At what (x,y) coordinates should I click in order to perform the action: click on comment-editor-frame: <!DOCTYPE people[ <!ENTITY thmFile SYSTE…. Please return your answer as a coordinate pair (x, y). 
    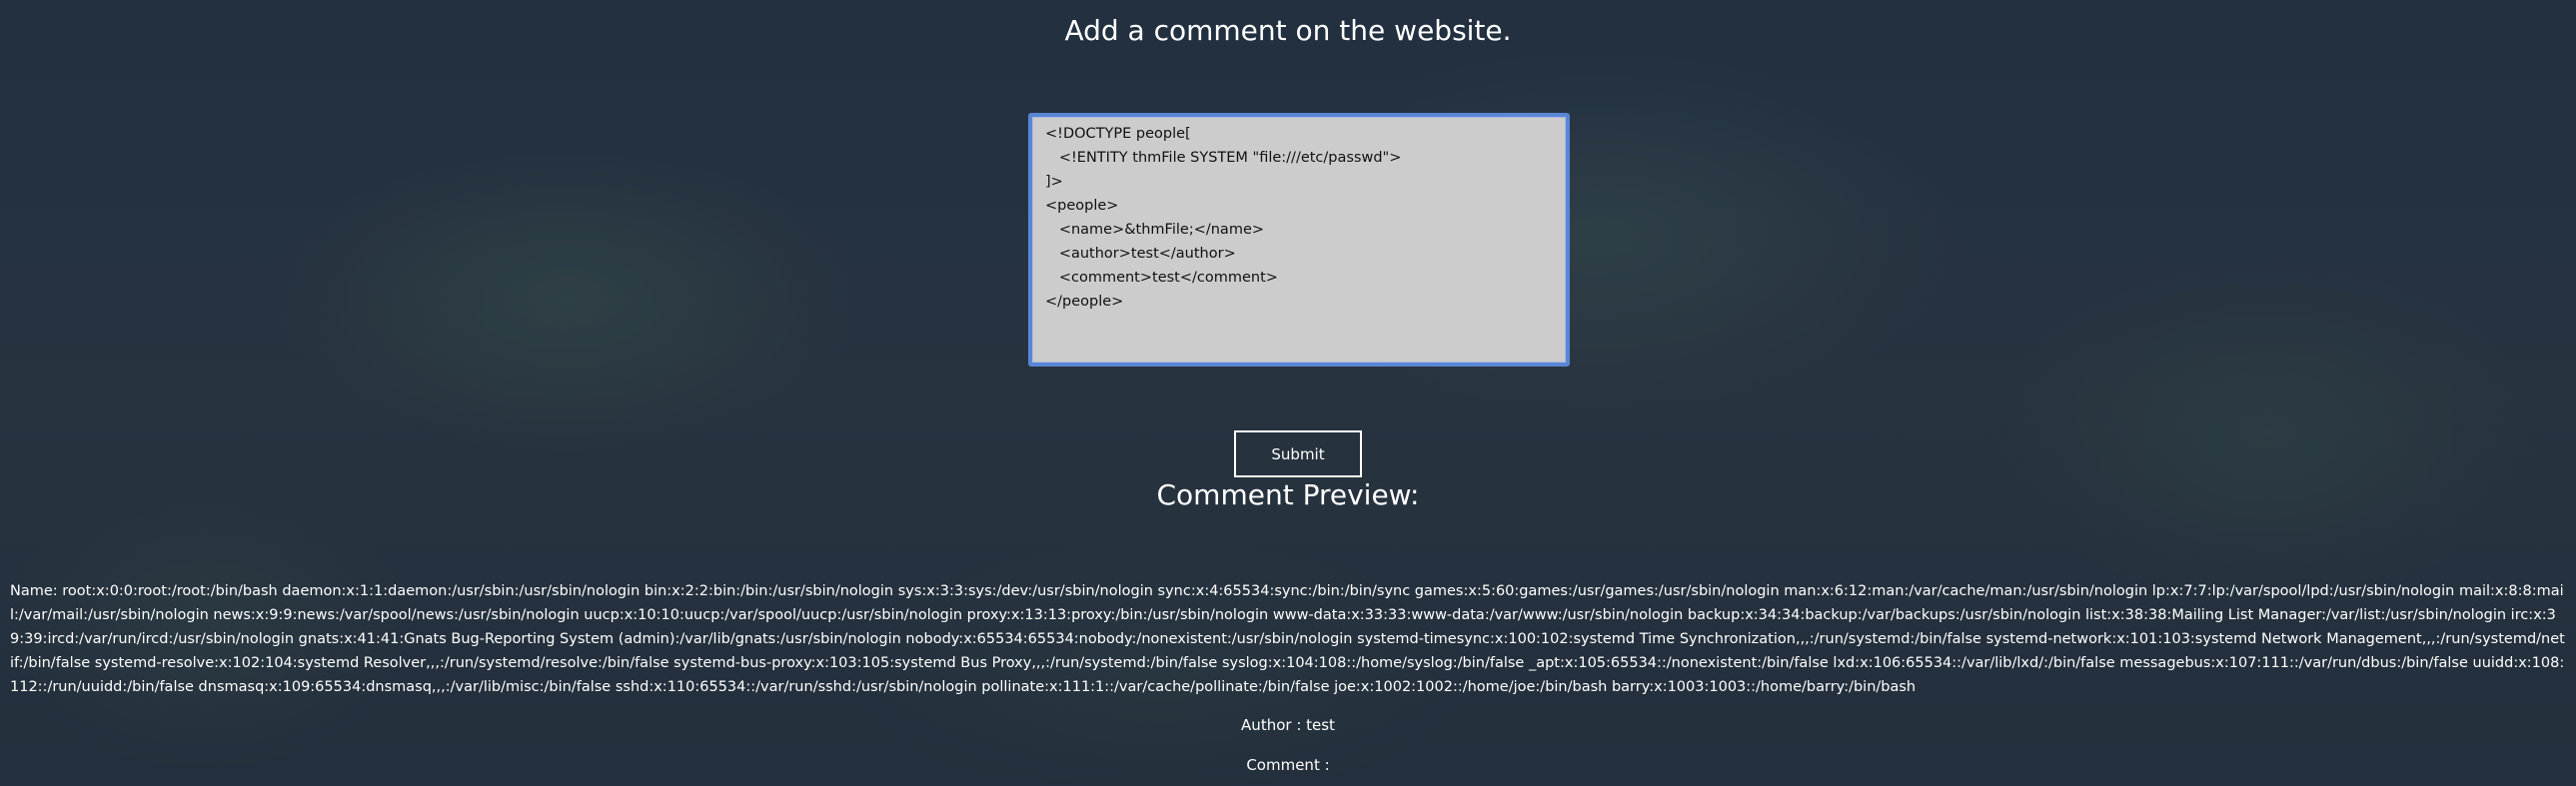
    Looking at the image, I should click on (1299, 240).